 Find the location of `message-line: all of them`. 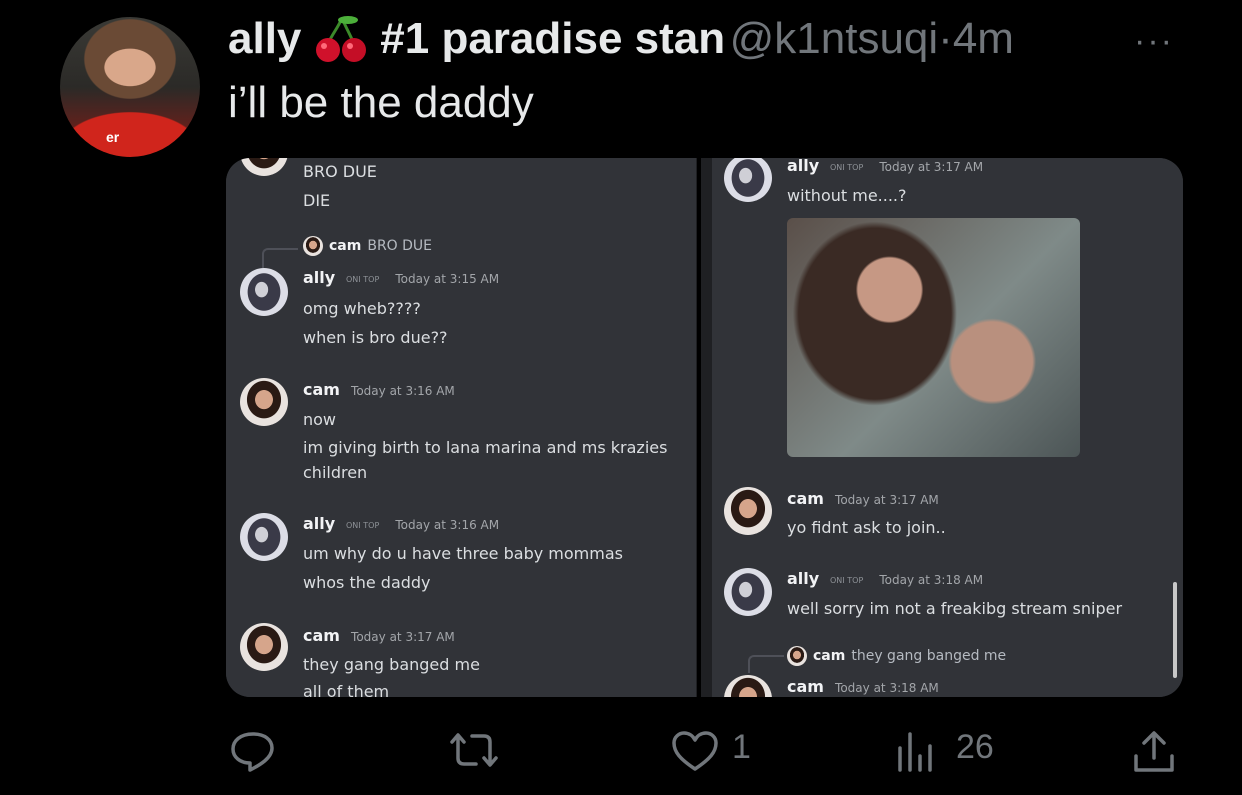

message-line: all of them is located at coordinates (346, 689).